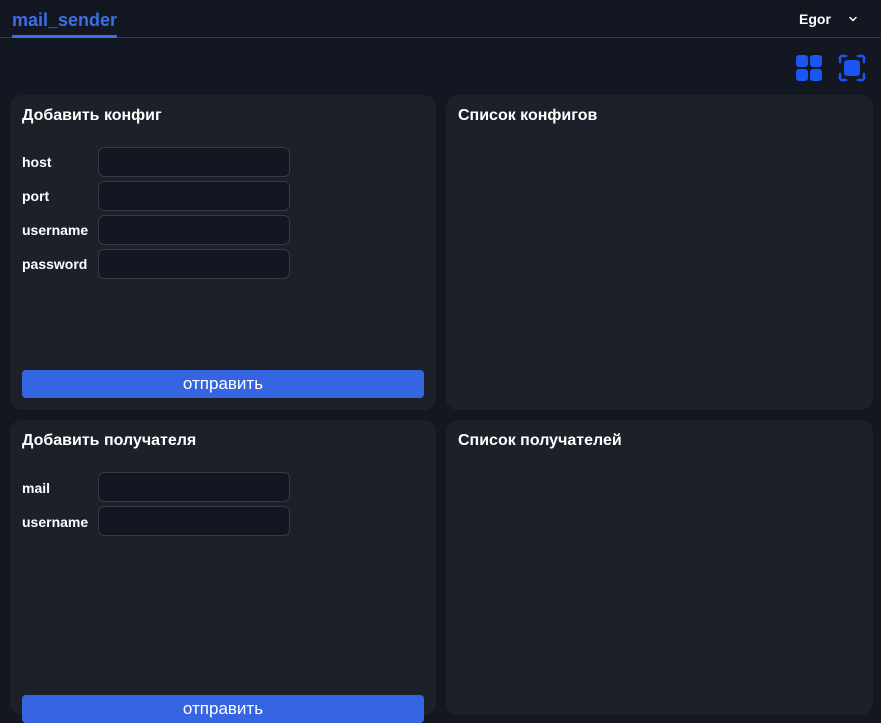 The height and width of the screenshot is (723, 881). What do you see at coordinates (528, 115) in the screenshot?
I see `panel-title: Список конфигов` at bounding box center [528, 115].